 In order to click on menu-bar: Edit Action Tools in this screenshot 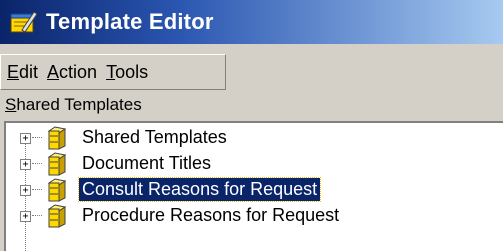, I will do `click(113, 72)`.